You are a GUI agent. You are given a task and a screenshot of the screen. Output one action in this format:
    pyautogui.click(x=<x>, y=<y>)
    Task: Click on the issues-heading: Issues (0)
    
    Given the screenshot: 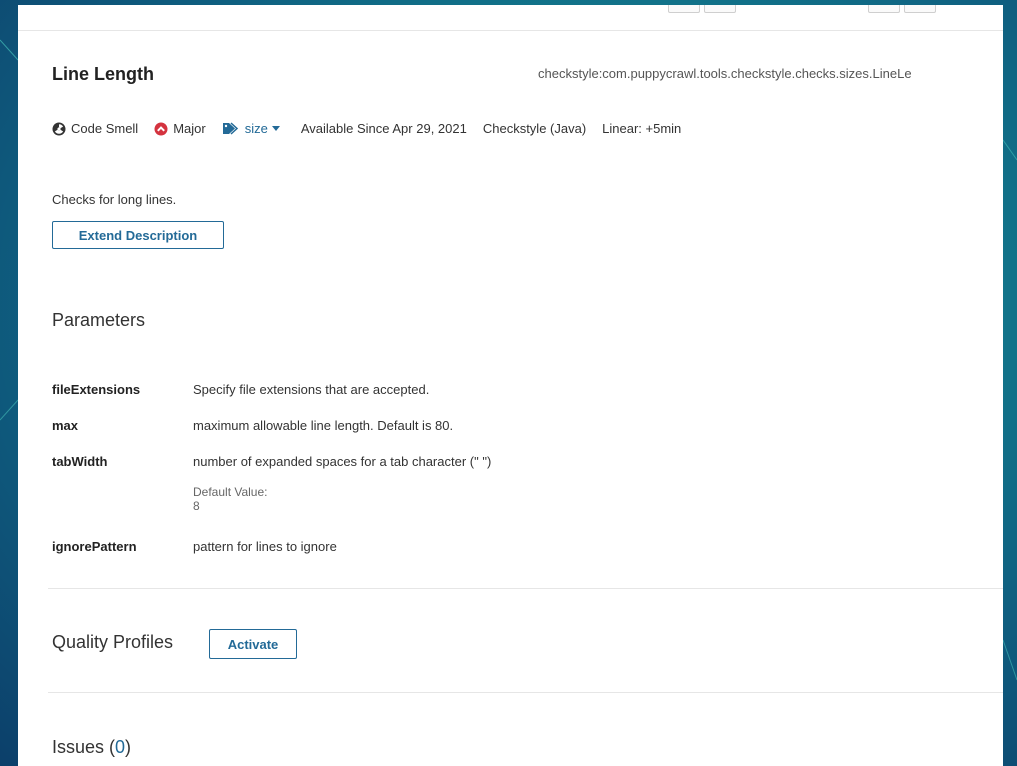 What is the action you would take?
    pyautogui.click(x=91, y=747)
    